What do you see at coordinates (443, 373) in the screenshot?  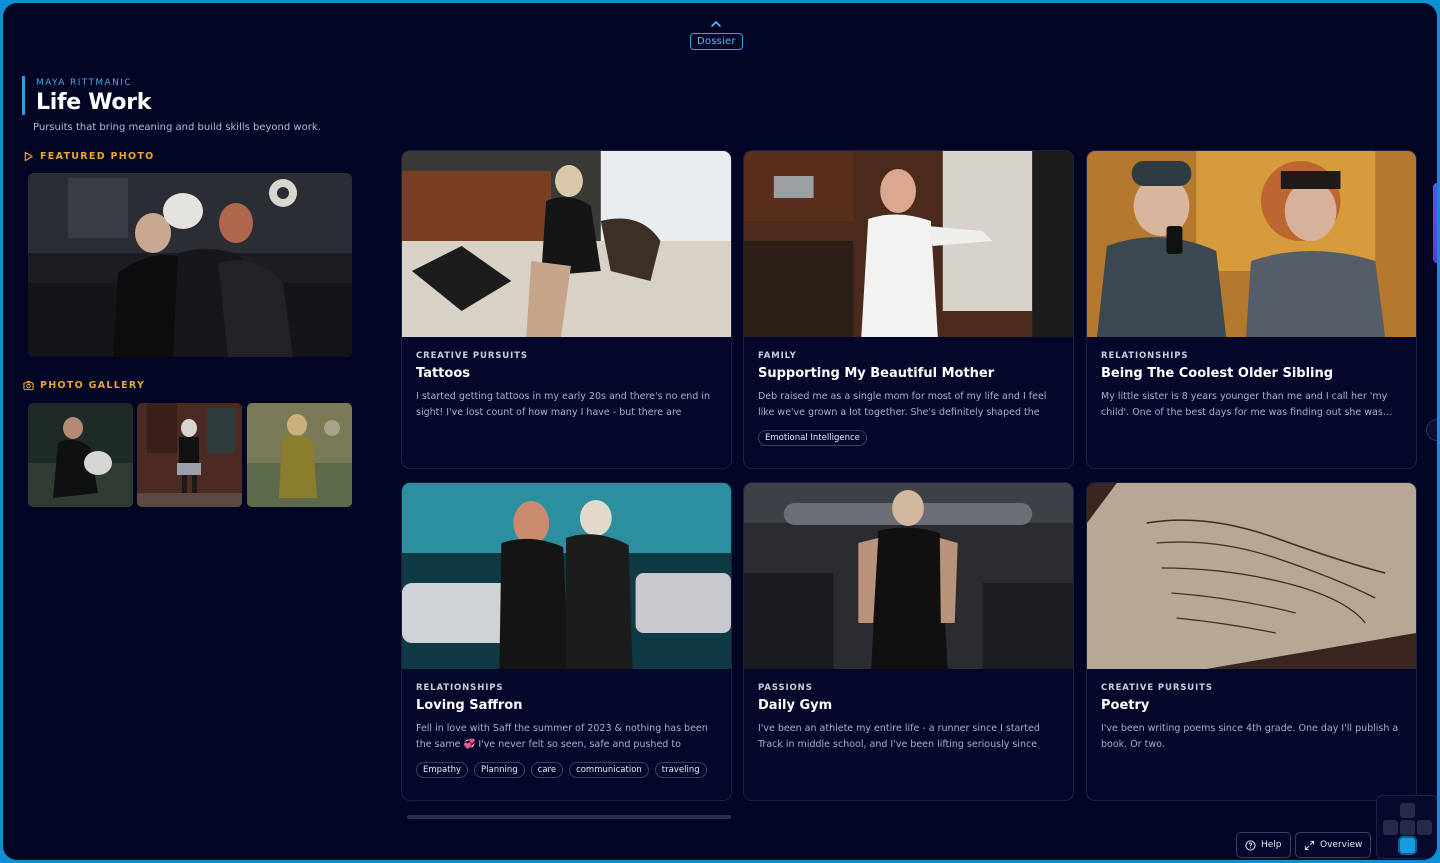 I see `card-title: Tattoos` at bounding box center [443, 373].